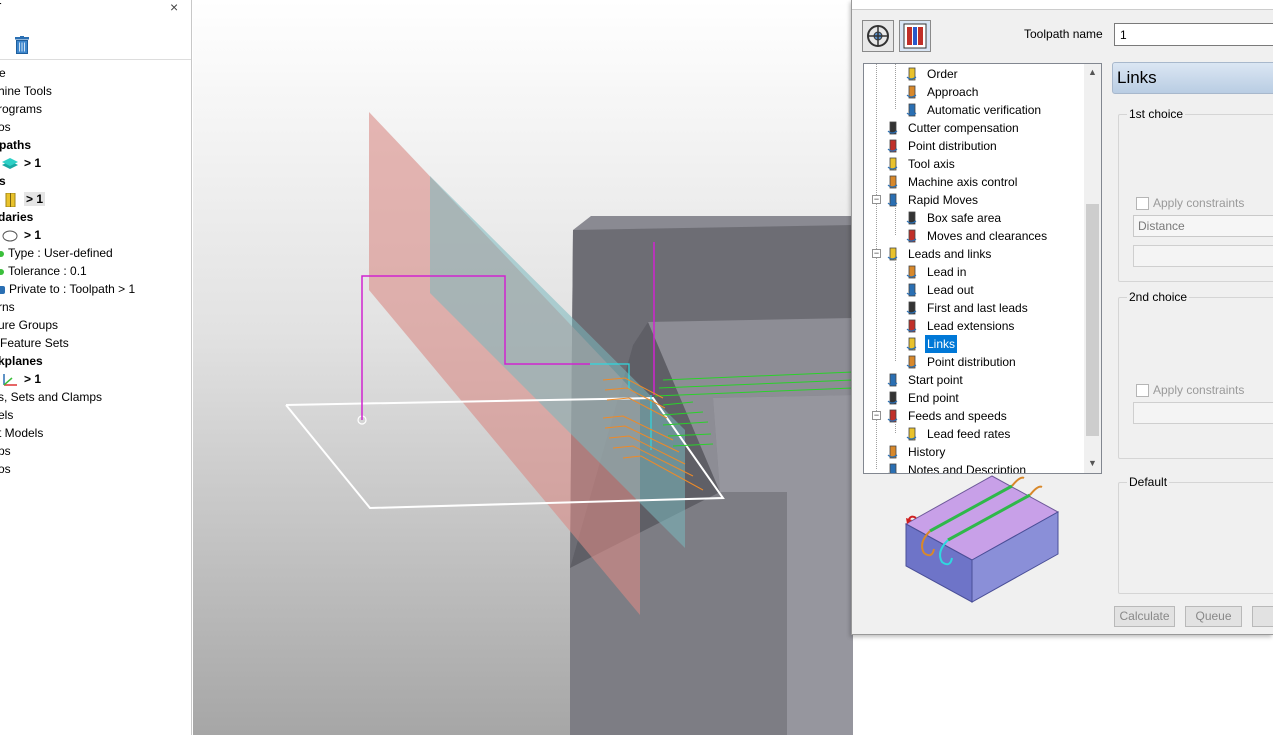 The height and width of the screenshot is (735, 1273). Describe the element at coordinates (911, 74) in the screenshot. I see `order-icon` at that location.